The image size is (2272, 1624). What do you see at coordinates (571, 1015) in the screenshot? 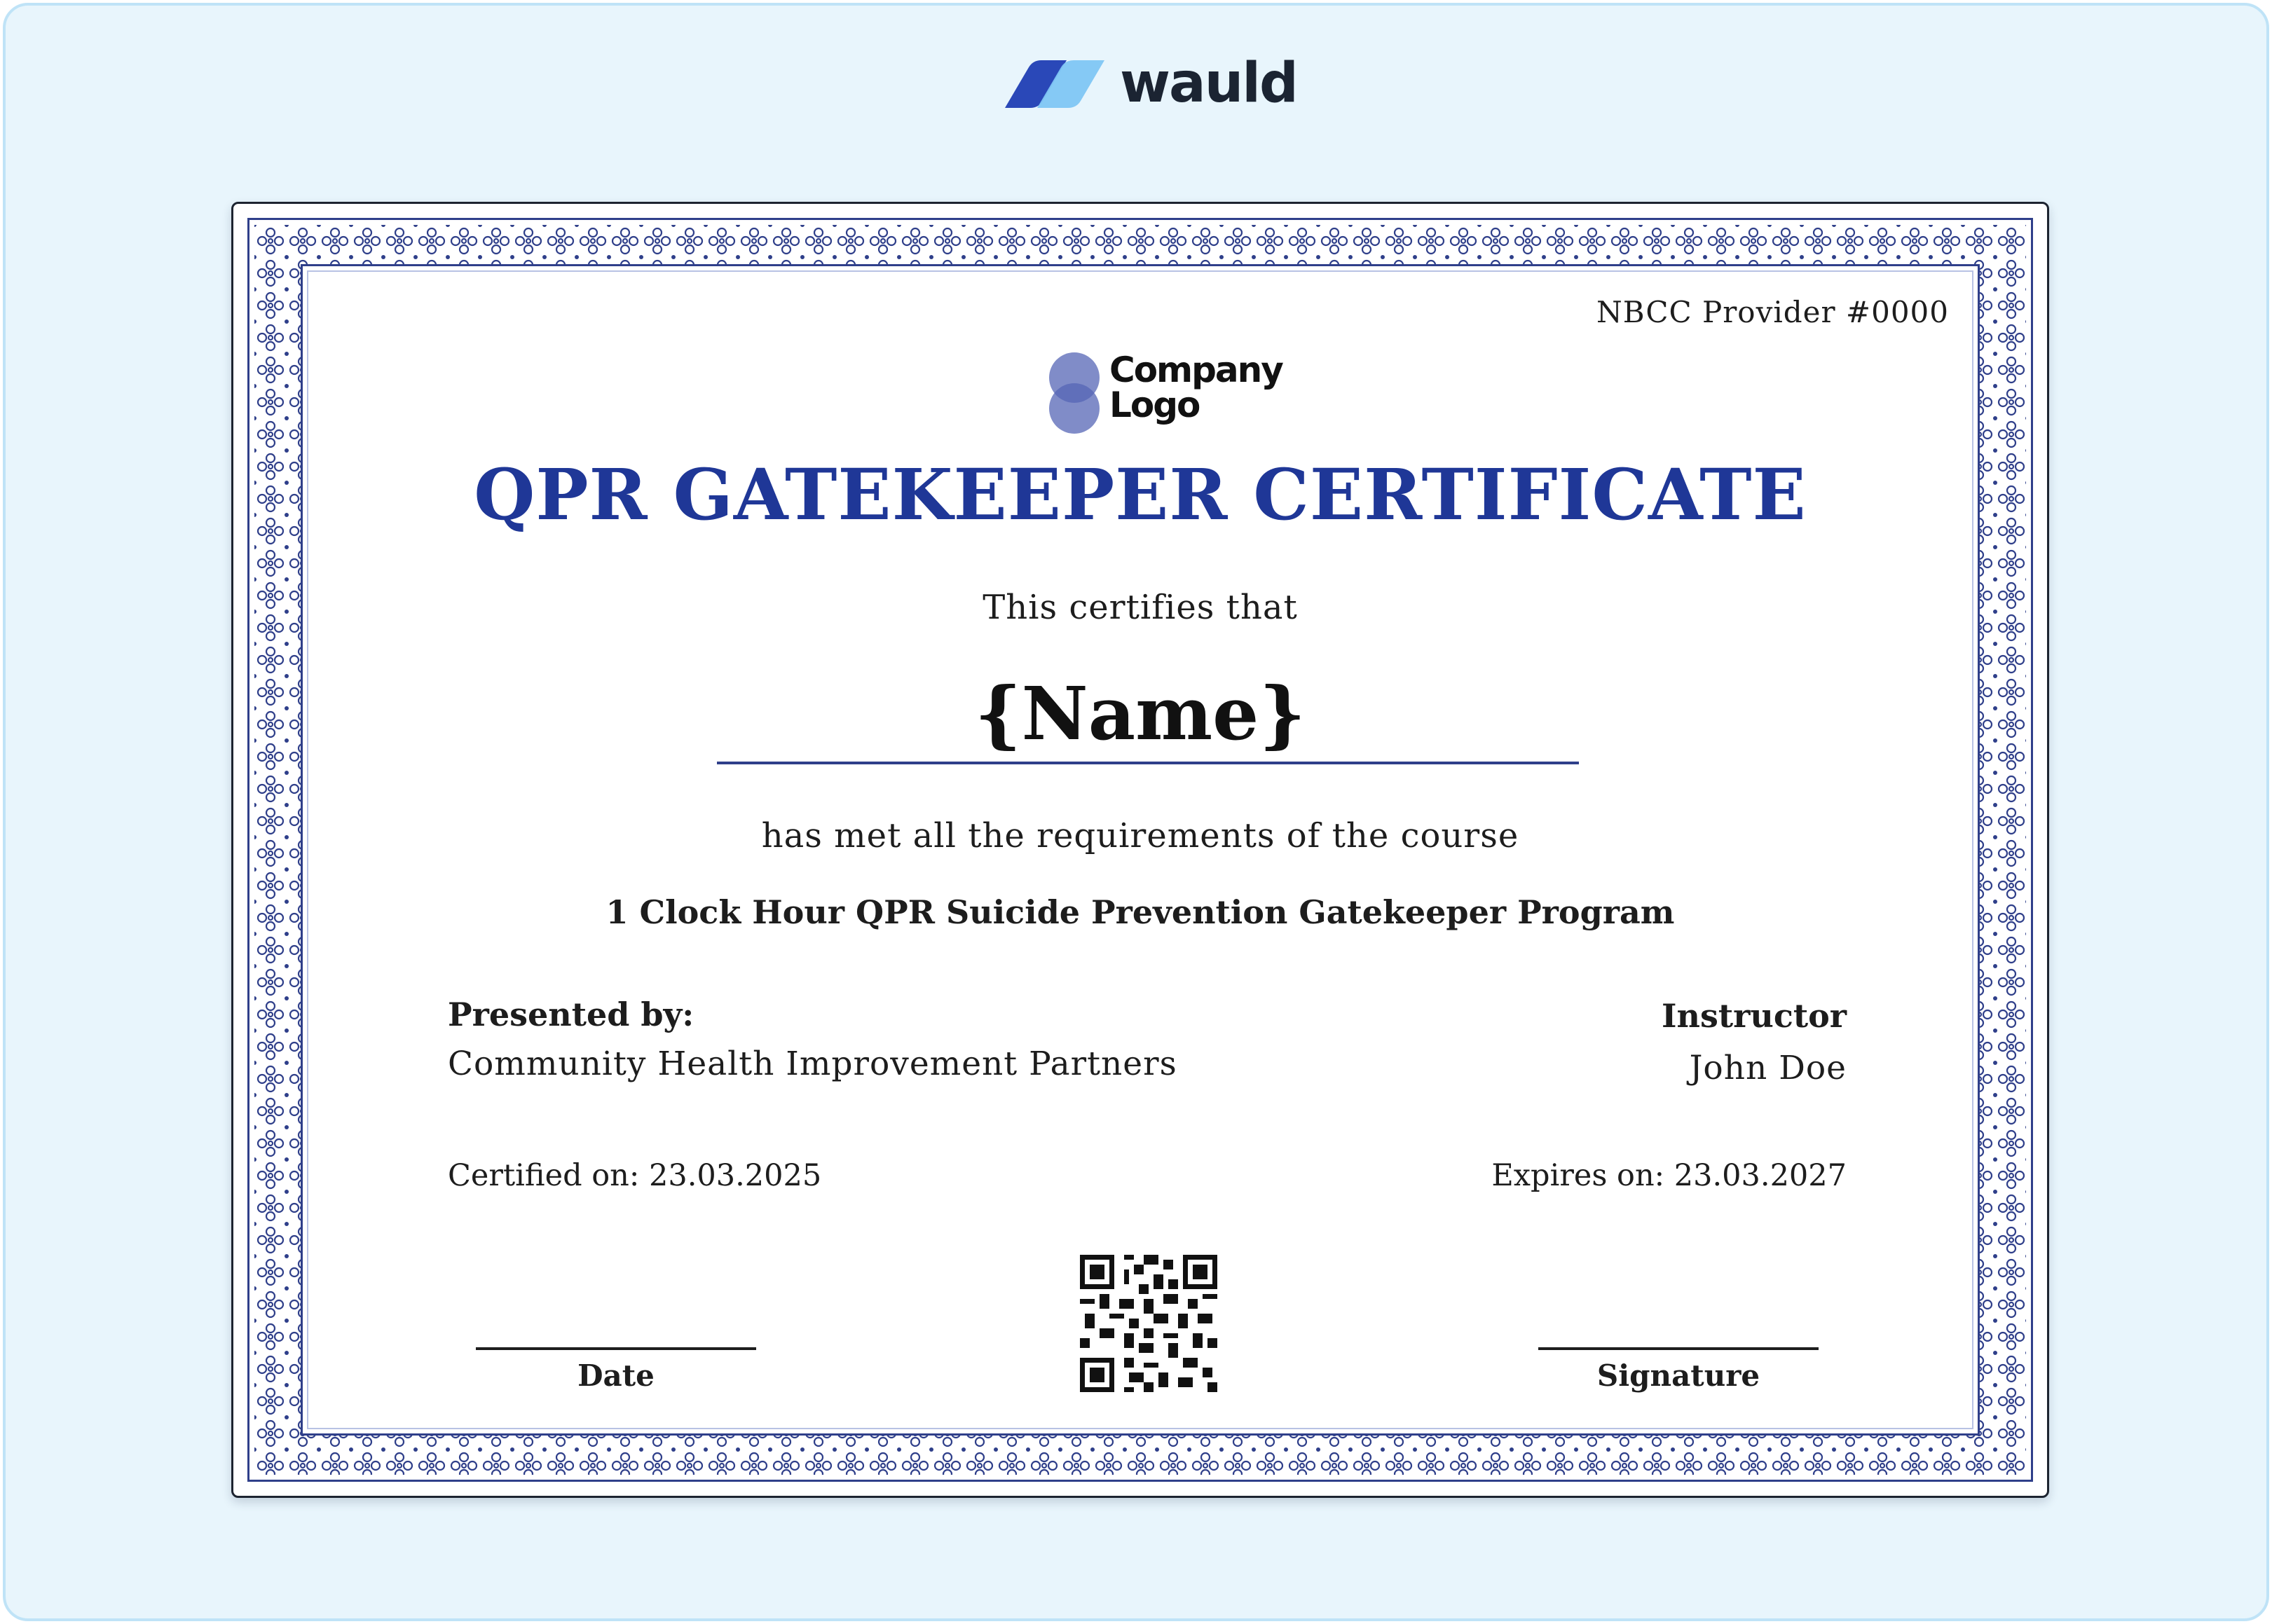
I see `presented-by-label: Presented by:` at bounding box center [571, 1015].